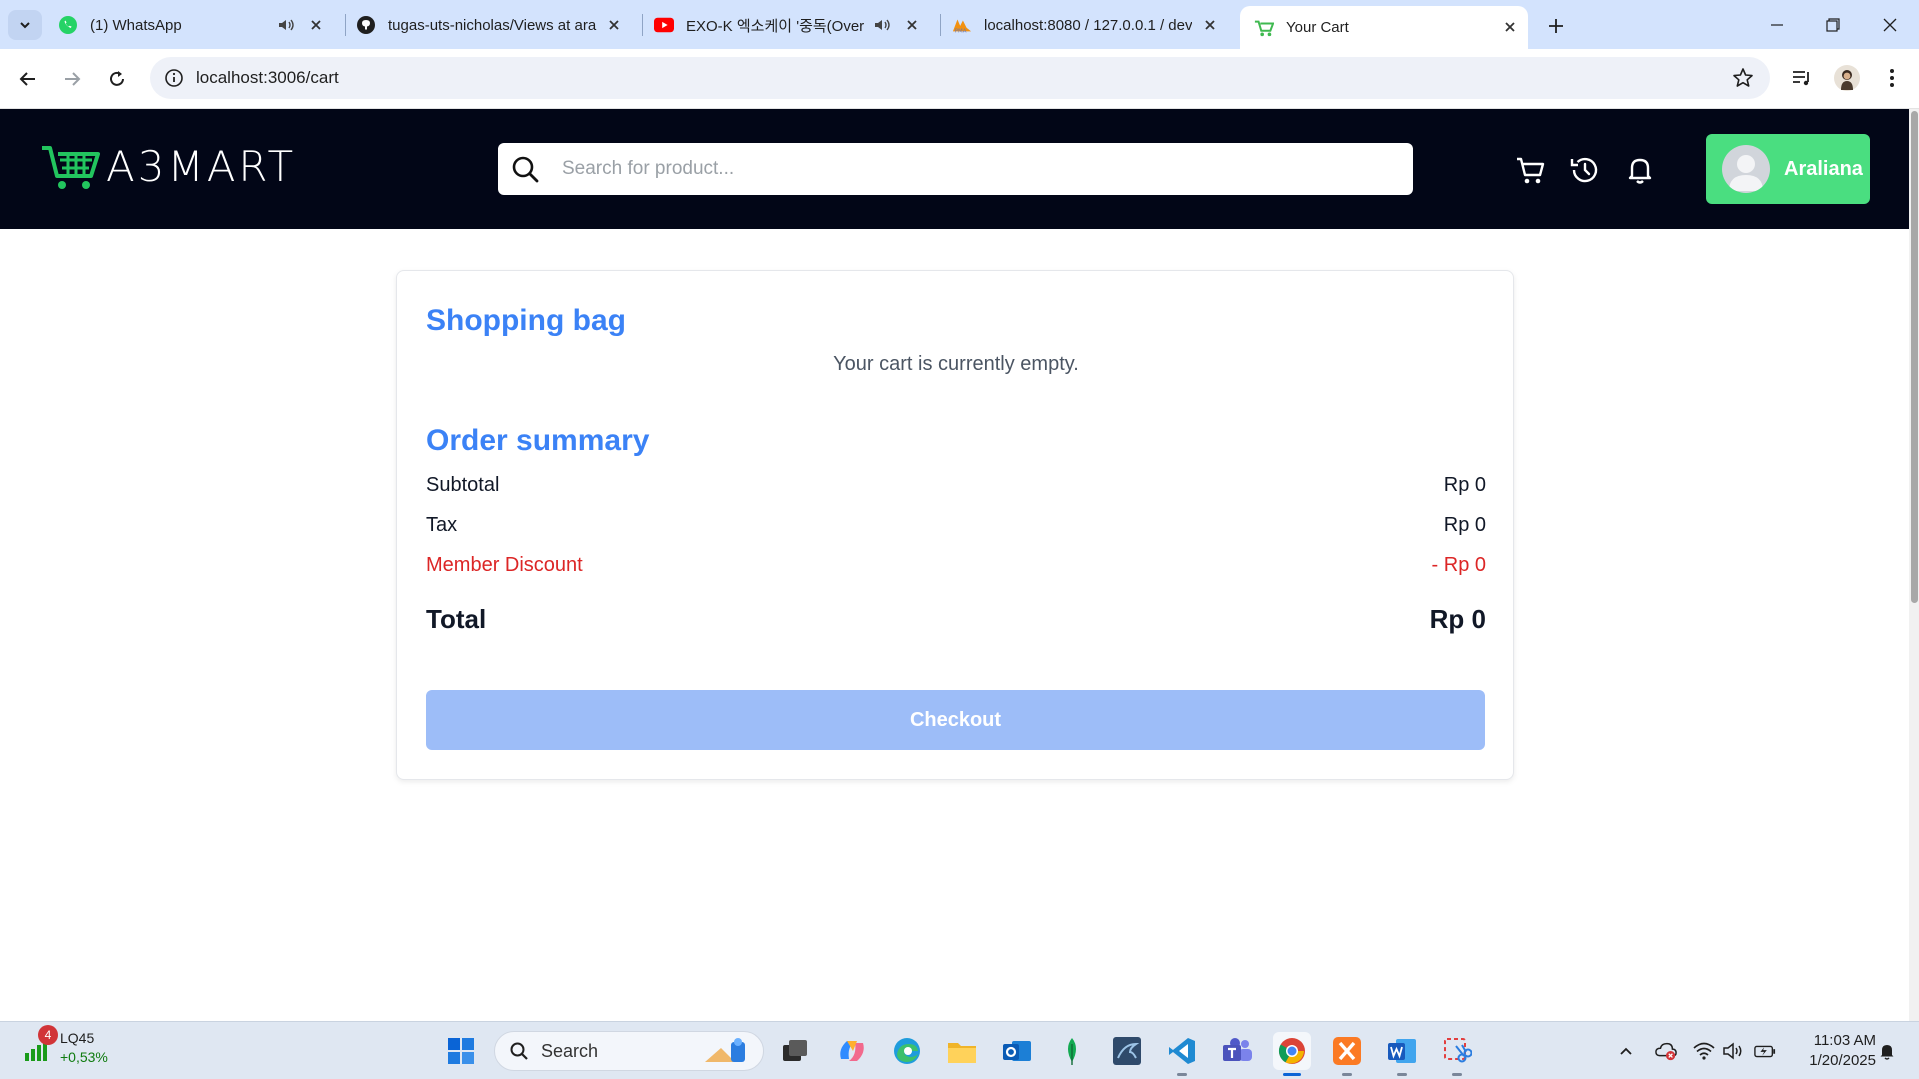 The height and width of the screenshot is (1079, 1919). Describe the element at coordinates (1347, 1054) in the screenshot. I see `xampp-app` at that location.